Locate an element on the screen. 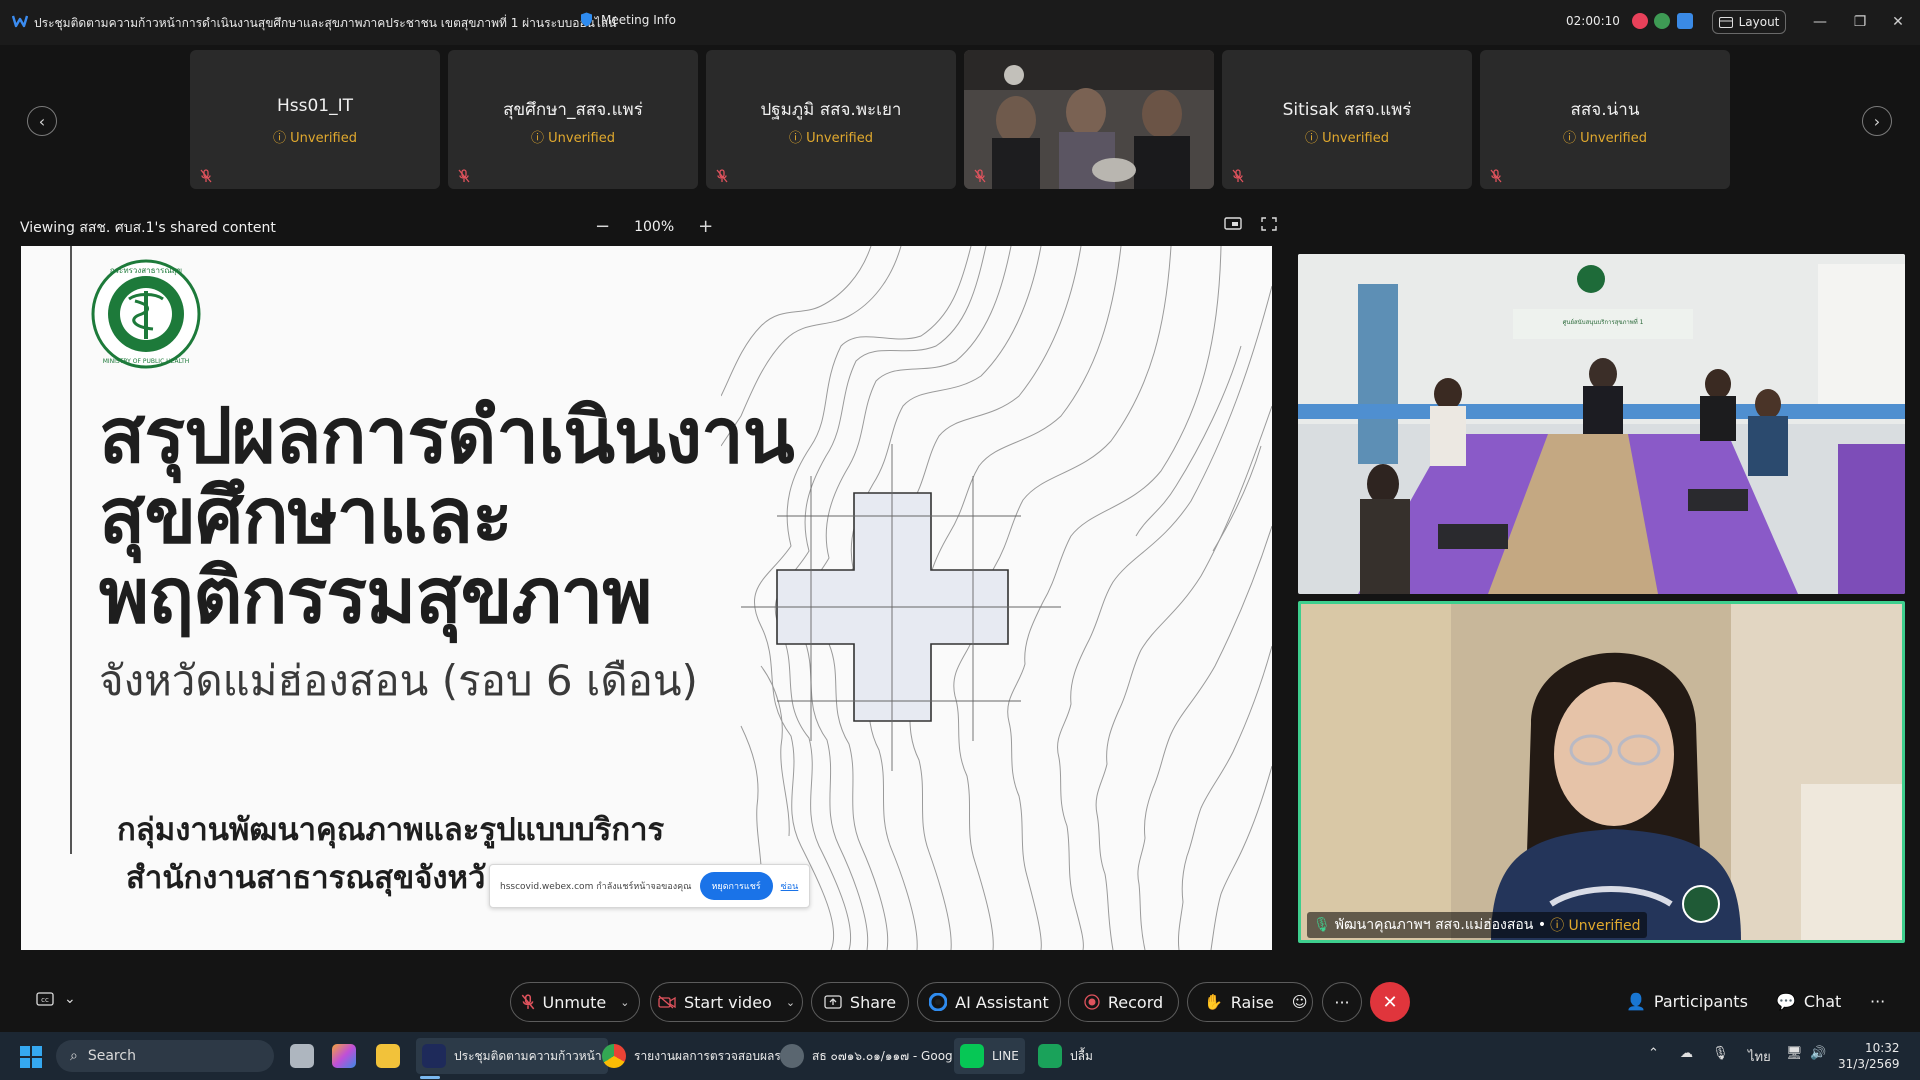 This screenshot has height=1080, width=1920. chat-icon: 💬 is located at coordinates (1786, 1001).